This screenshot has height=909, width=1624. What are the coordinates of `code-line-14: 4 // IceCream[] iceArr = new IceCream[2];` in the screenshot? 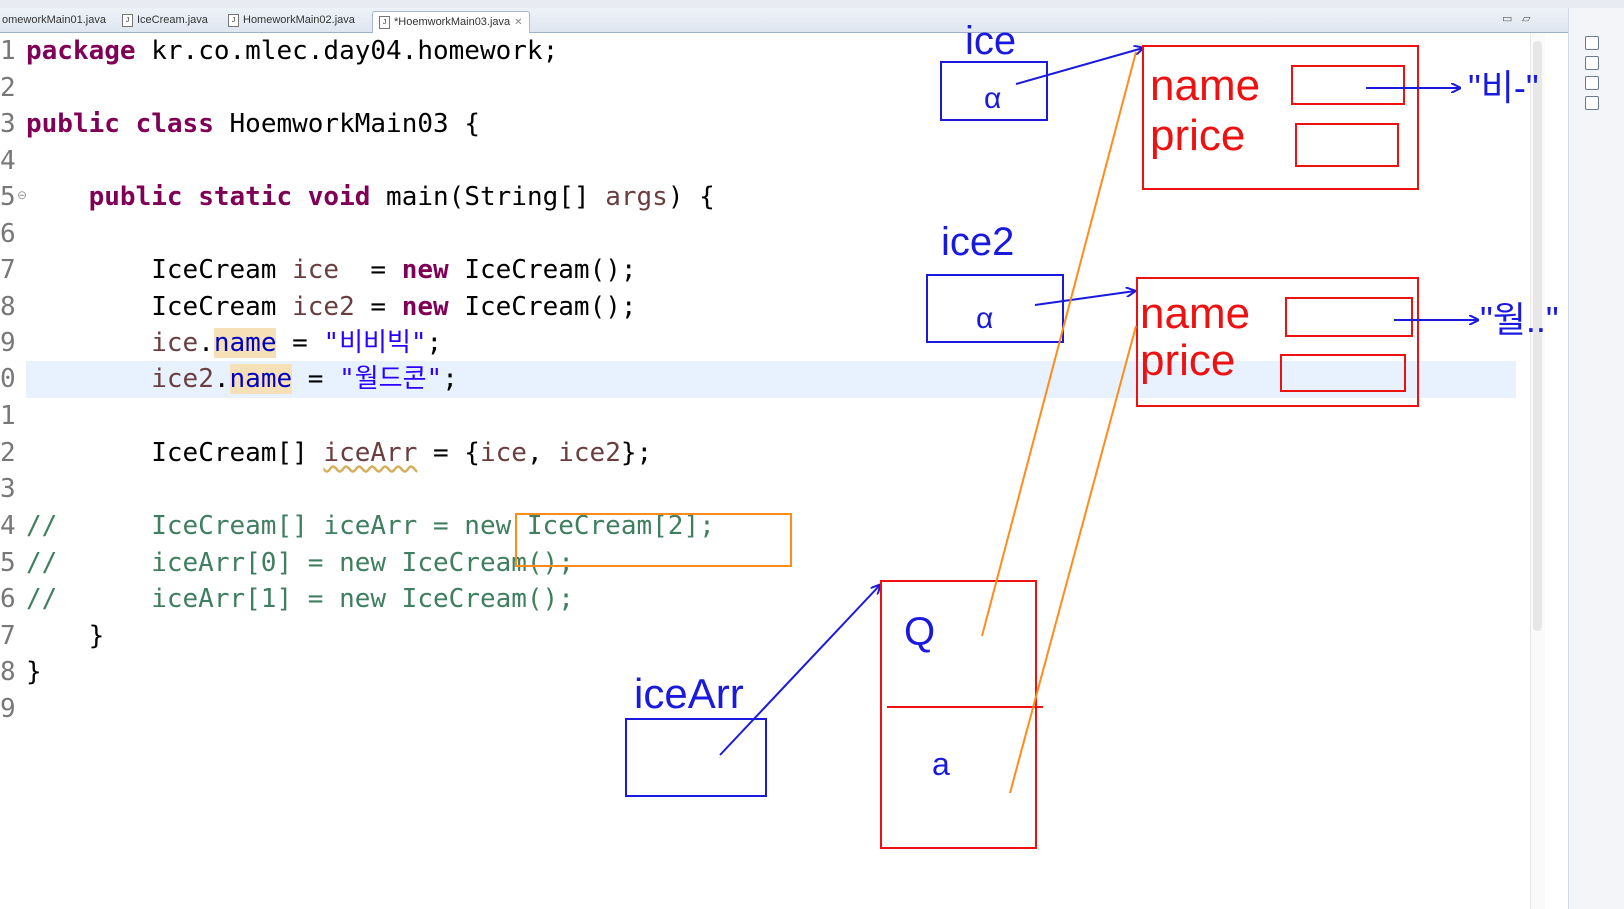 It's located at (357, 526).